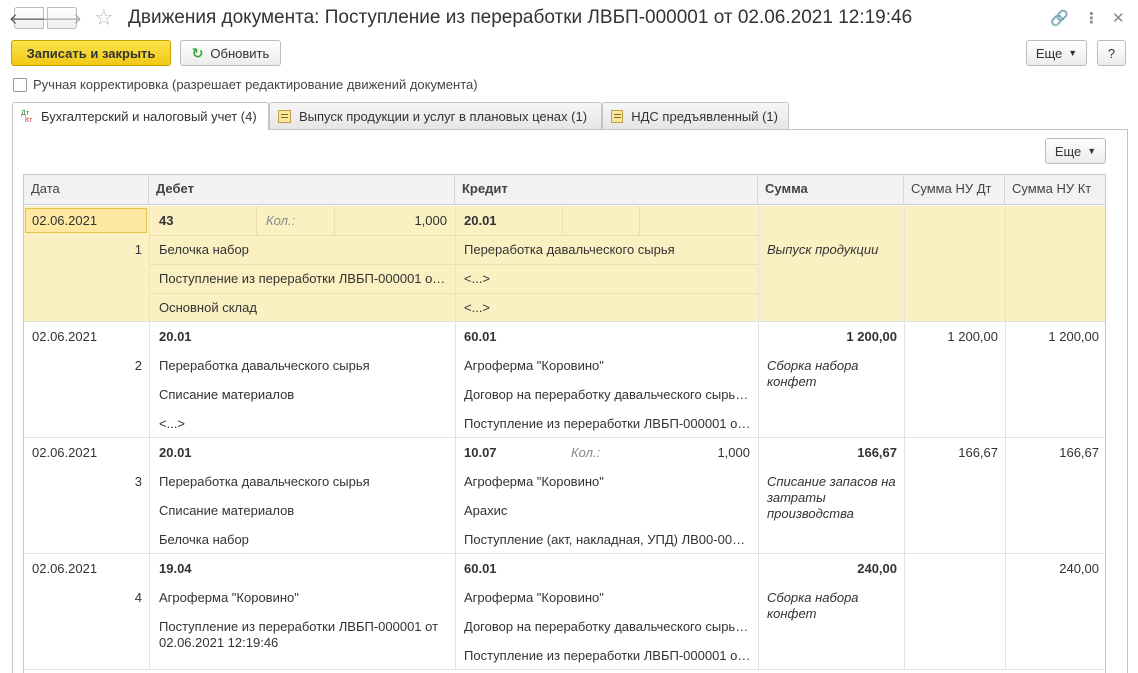  I want to click on credit-qty: 1,000, so click(733, 452).